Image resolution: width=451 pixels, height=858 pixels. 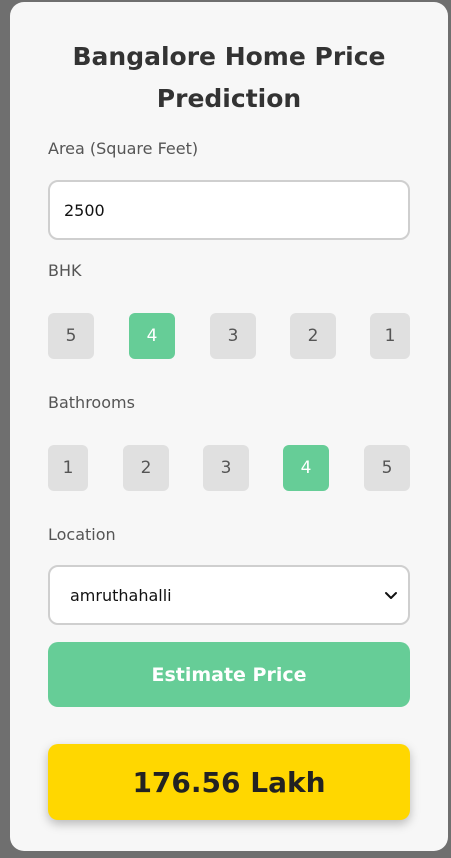 What do you see at coordinates (91, 402) in the screenshot?
I see `bathrooms-label: Bathrooms` at bounding box center [91, 402].